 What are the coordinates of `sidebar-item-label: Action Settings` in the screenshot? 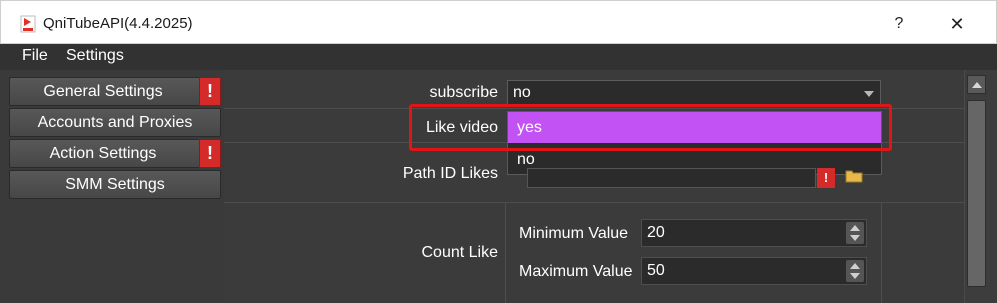 It's located at (103, 153).